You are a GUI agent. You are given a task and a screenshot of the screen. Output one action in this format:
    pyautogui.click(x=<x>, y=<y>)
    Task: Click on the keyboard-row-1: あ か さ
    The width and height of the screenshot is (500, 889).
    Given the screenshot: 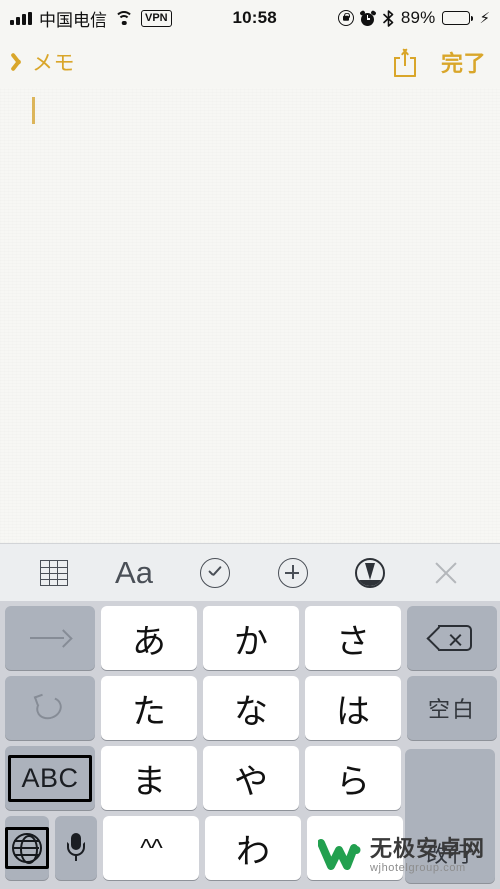 What is the action you would take?
    pyautogui.click(x=251, y=638)
    